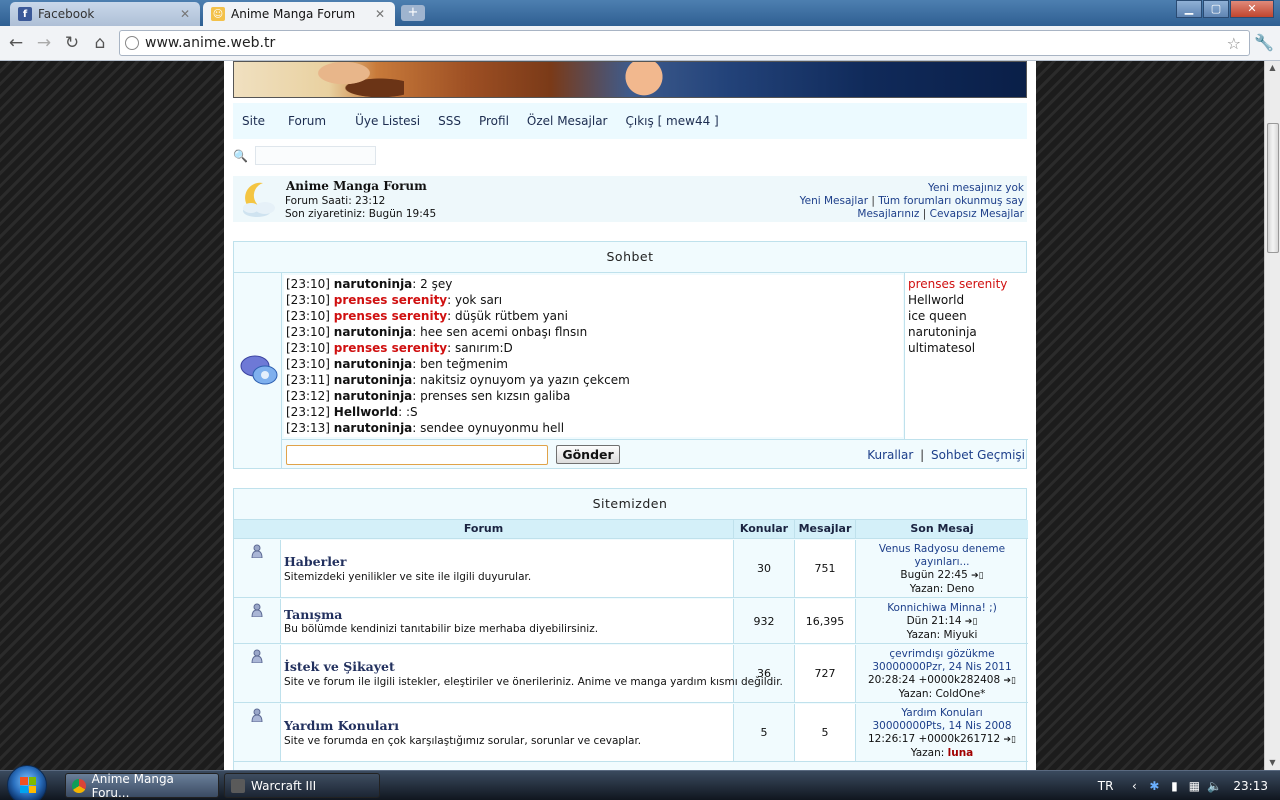 This screenshot has height=800, width=1280. Describe the element at coordinates (977, 214) in the screenshot. I see `unanswered-link: Cevapsız Mesajlar` at that location.